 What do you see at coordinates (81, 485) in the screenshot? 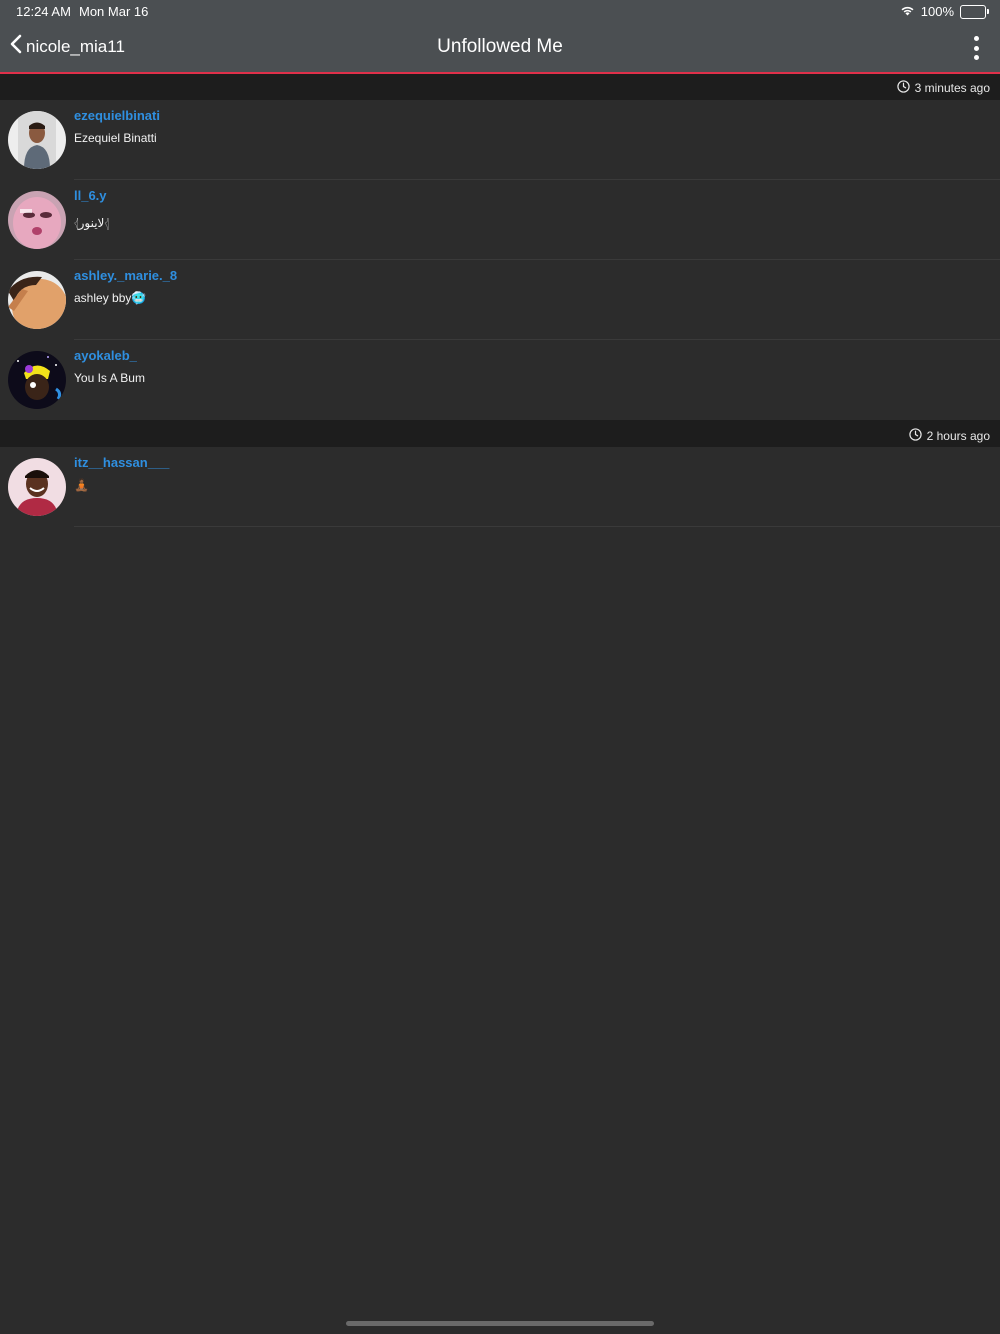
I see `full-name: 🧘🏾` at bounding box center [81, 485].